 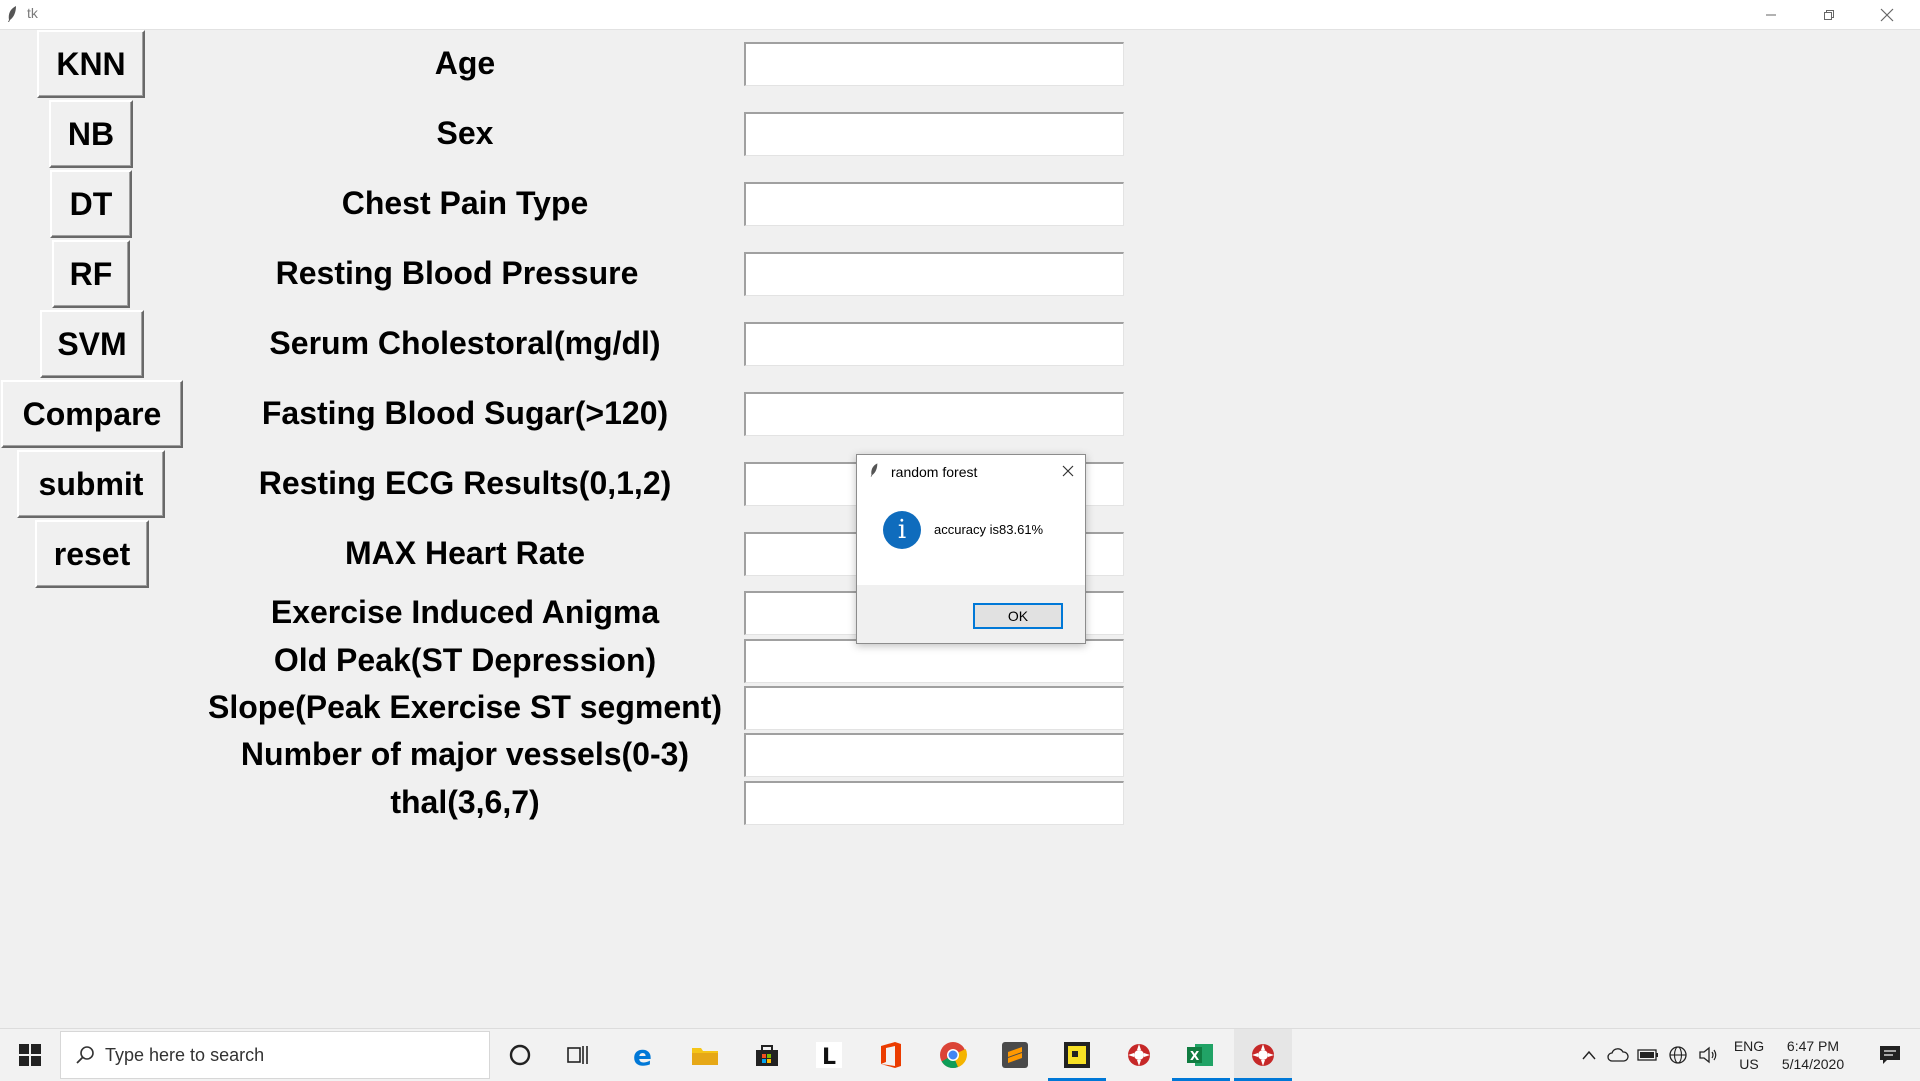 I want to click on field-label-max-heart-rate: MAX Heart Rate, so click(x=465, y=553).